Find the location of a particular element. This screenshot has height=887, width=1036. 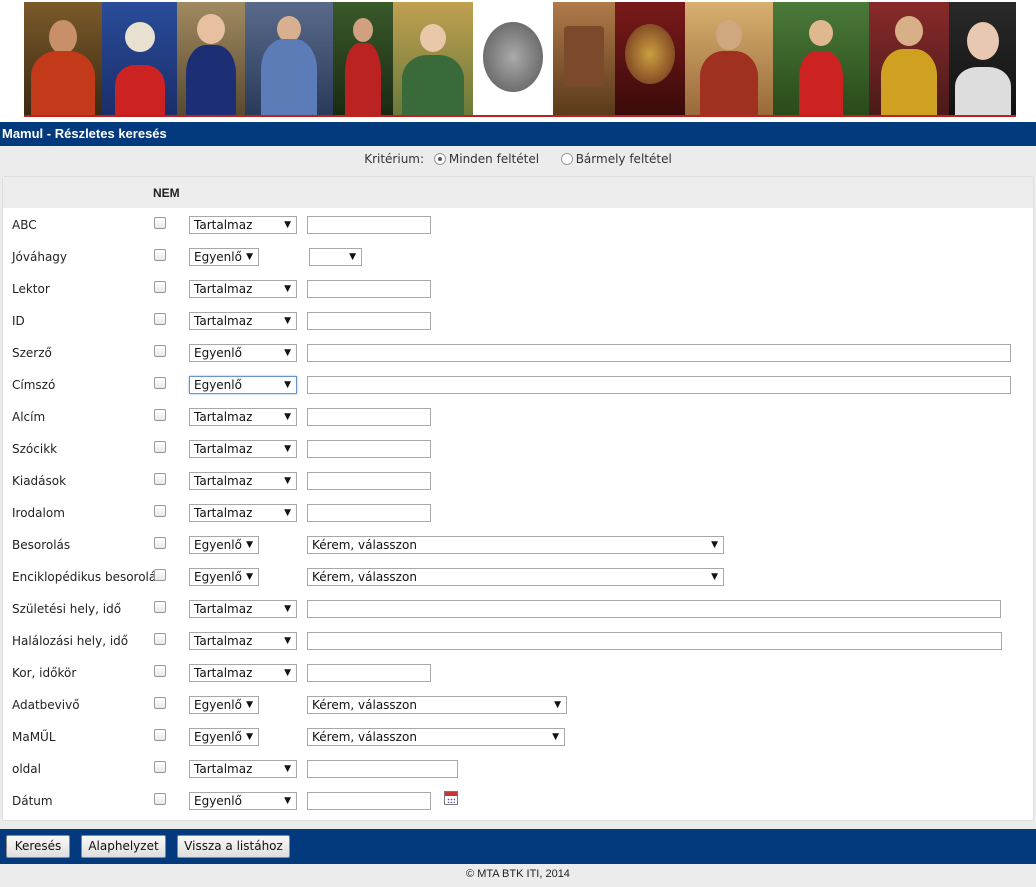

field-label: Alcím is located at coordinates (29, 417).